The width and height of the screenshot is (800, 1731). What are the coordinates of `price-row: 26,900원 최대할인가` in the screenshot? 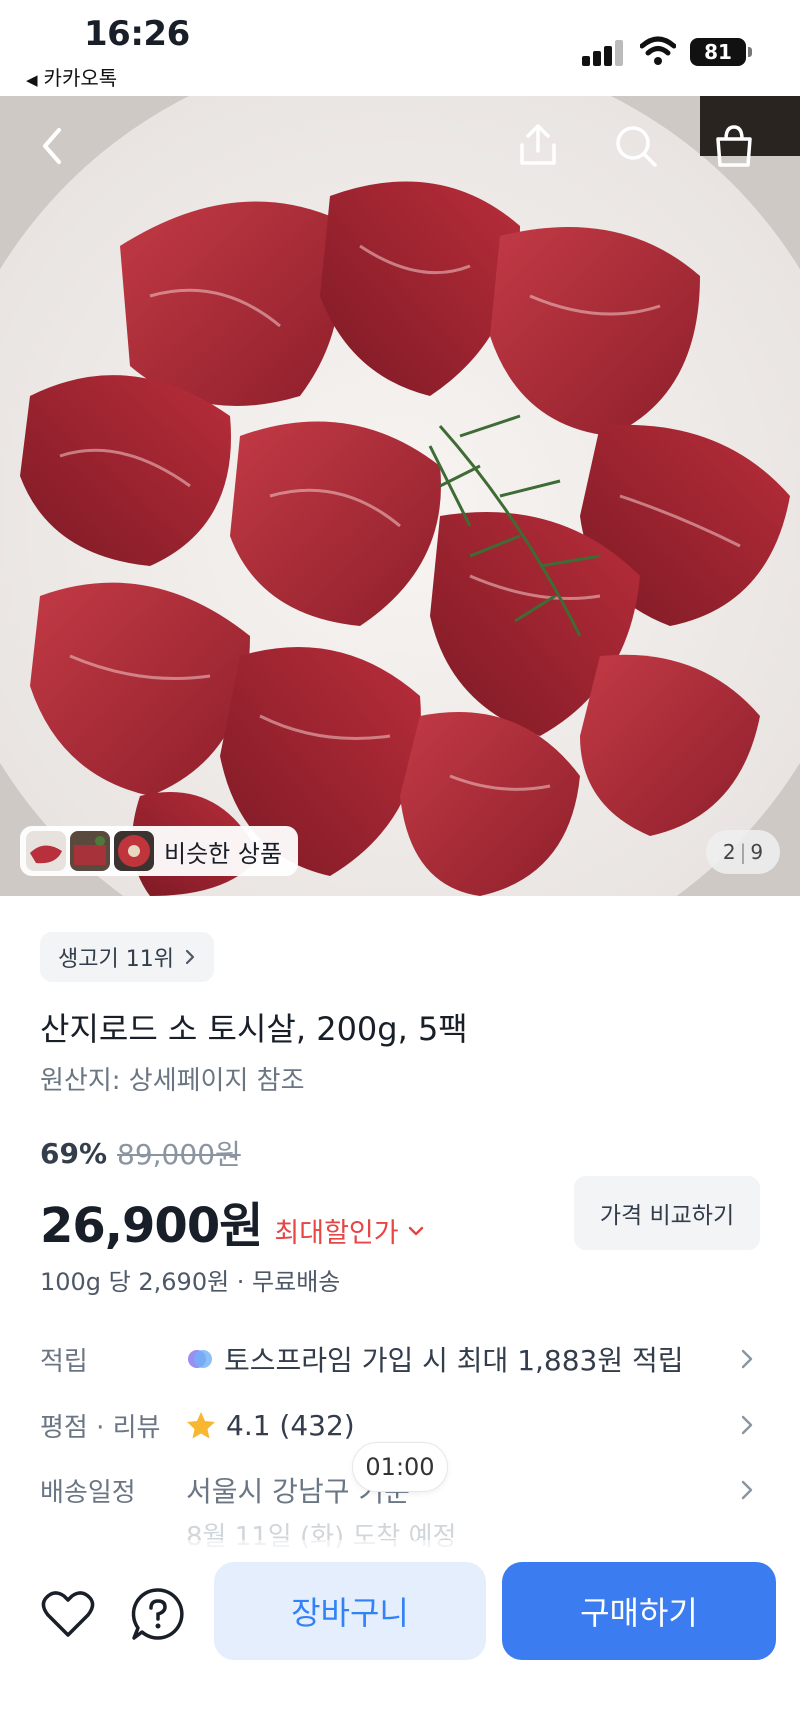 It's located at (232, 1221).